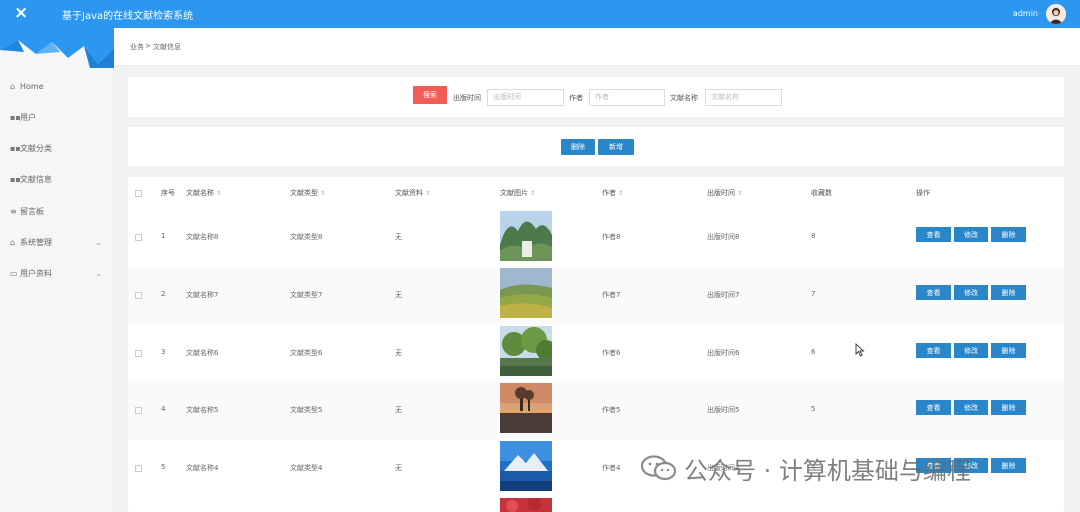 This screenshot has height=512, width=1080. Describe the element at coordinates (596, 146) in the screenshot. I see `action-panel: 删除 新增` at that location.